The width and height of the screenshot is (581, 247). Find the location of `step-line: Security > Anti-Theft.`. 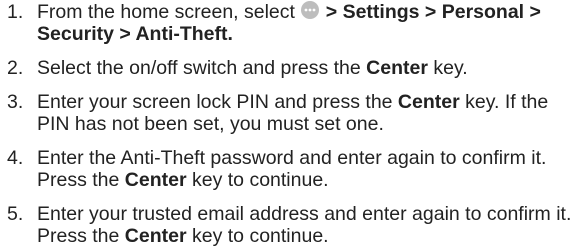

step-line: Security > Anti-Theft. is located at coordinates (309, 34).